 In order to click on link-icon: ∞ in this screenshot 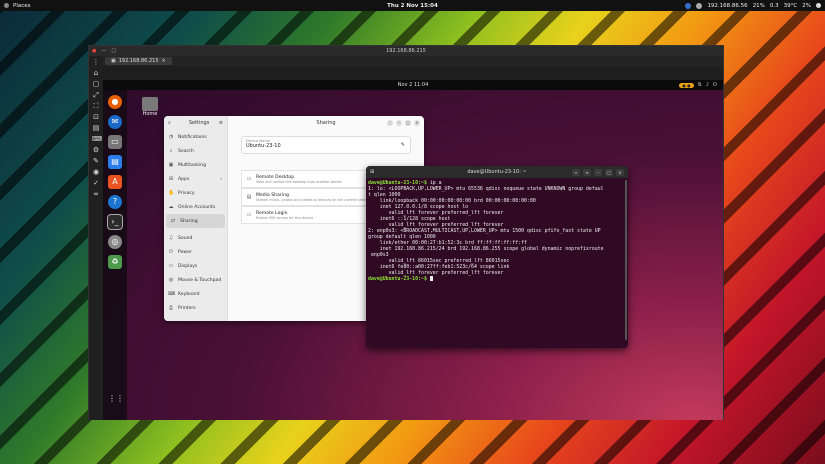, I will do `click(96, 194)`.